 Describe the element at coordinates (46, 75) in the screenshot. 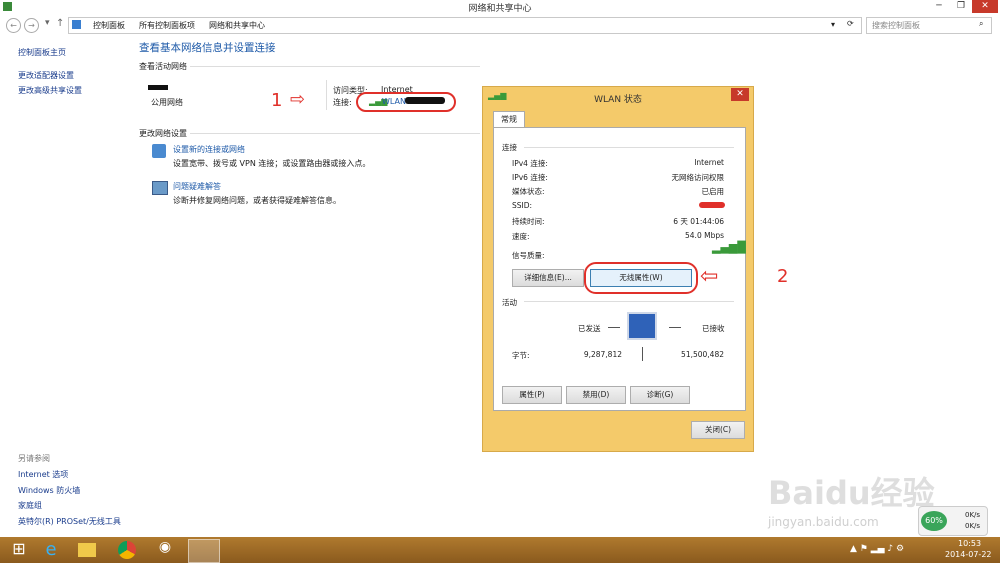

I see `left-link-adapter: 更改适配器设置` at that location.